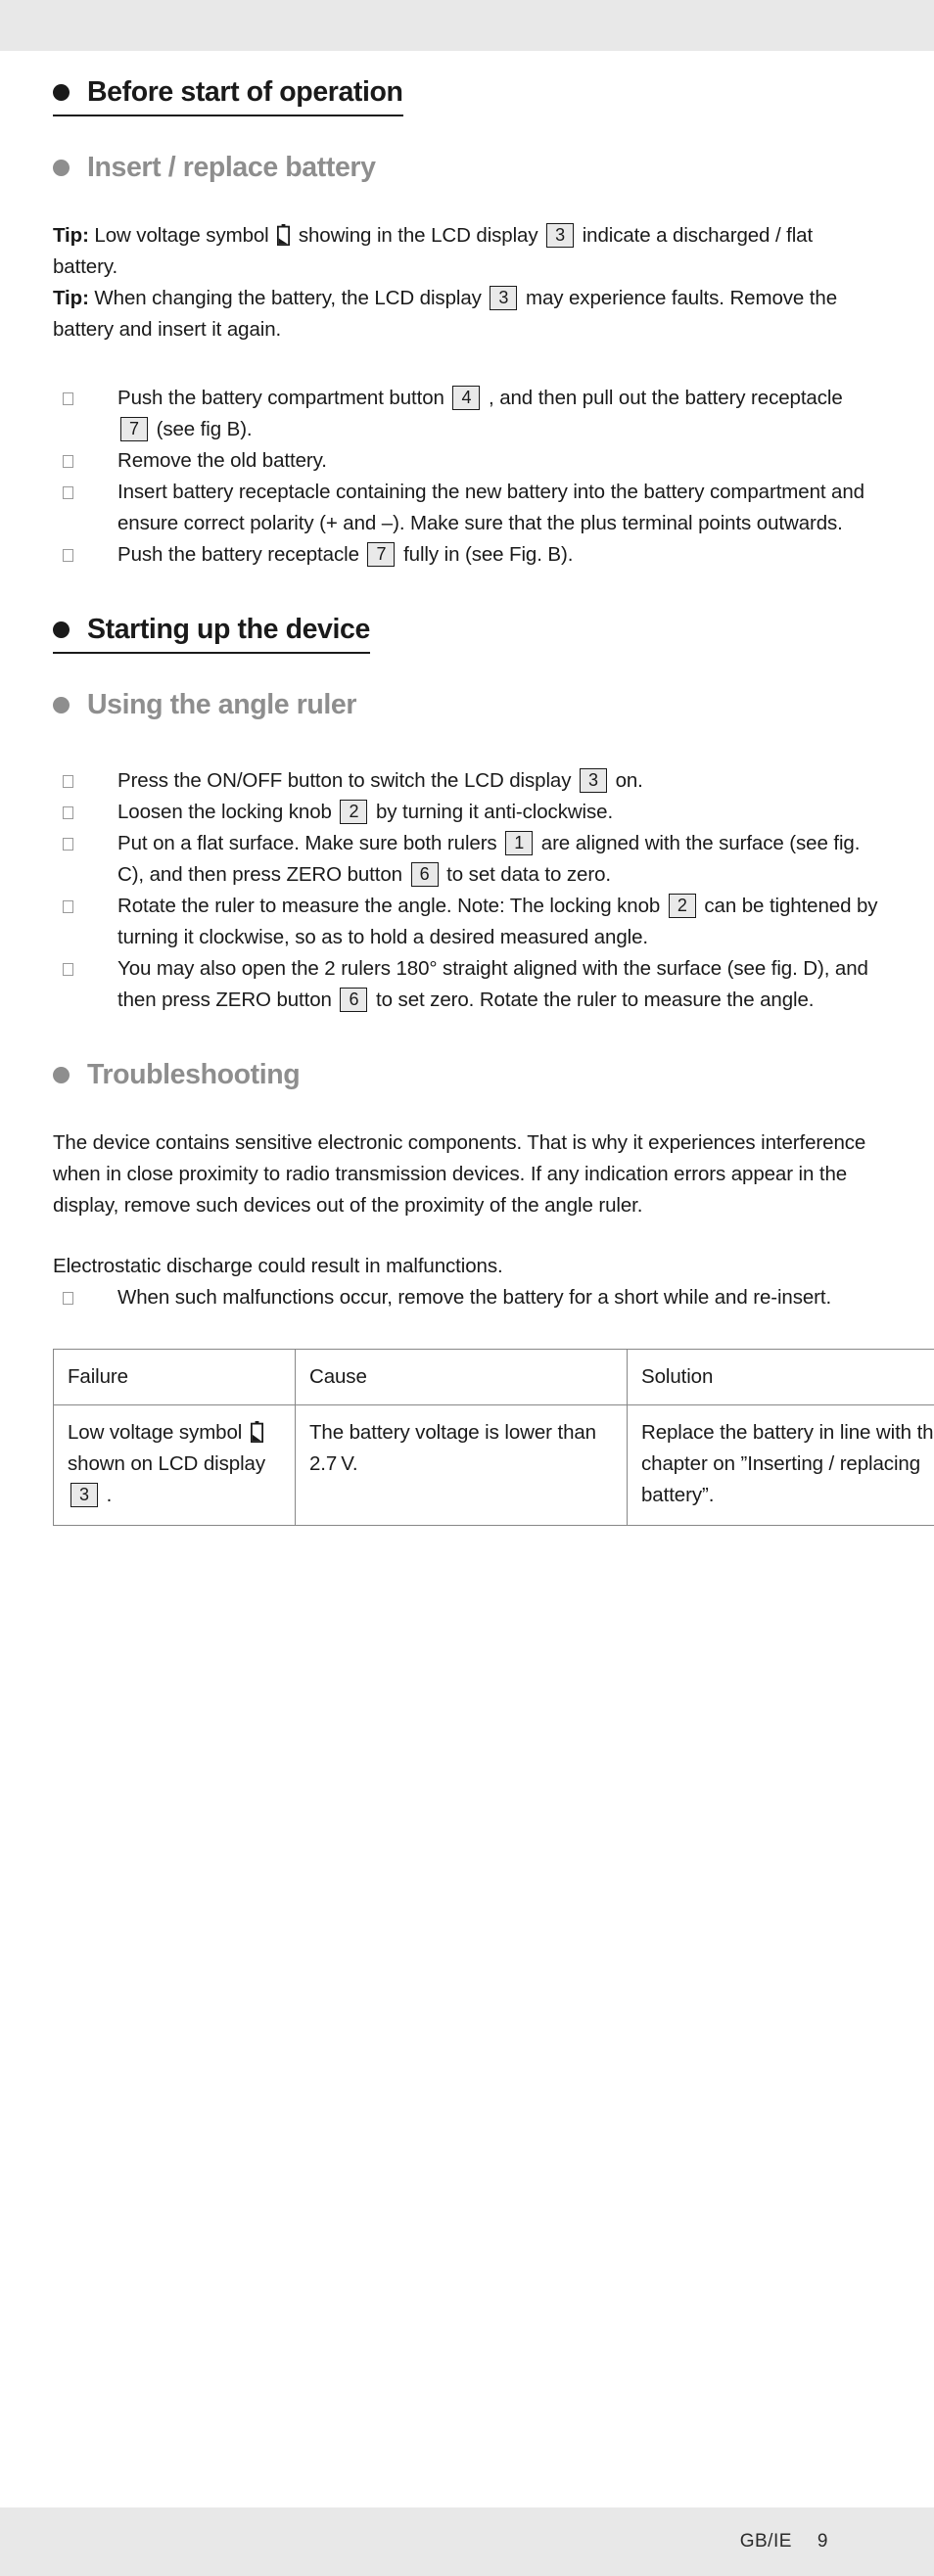 The width and height of the screenshot is (934, 2576). What do you see at coordinates (461, 1464) in the screenshot?
I see `table-cell-cause: The battery voltage is lower than 2.7 V.` at bounding box center [461, 1464].